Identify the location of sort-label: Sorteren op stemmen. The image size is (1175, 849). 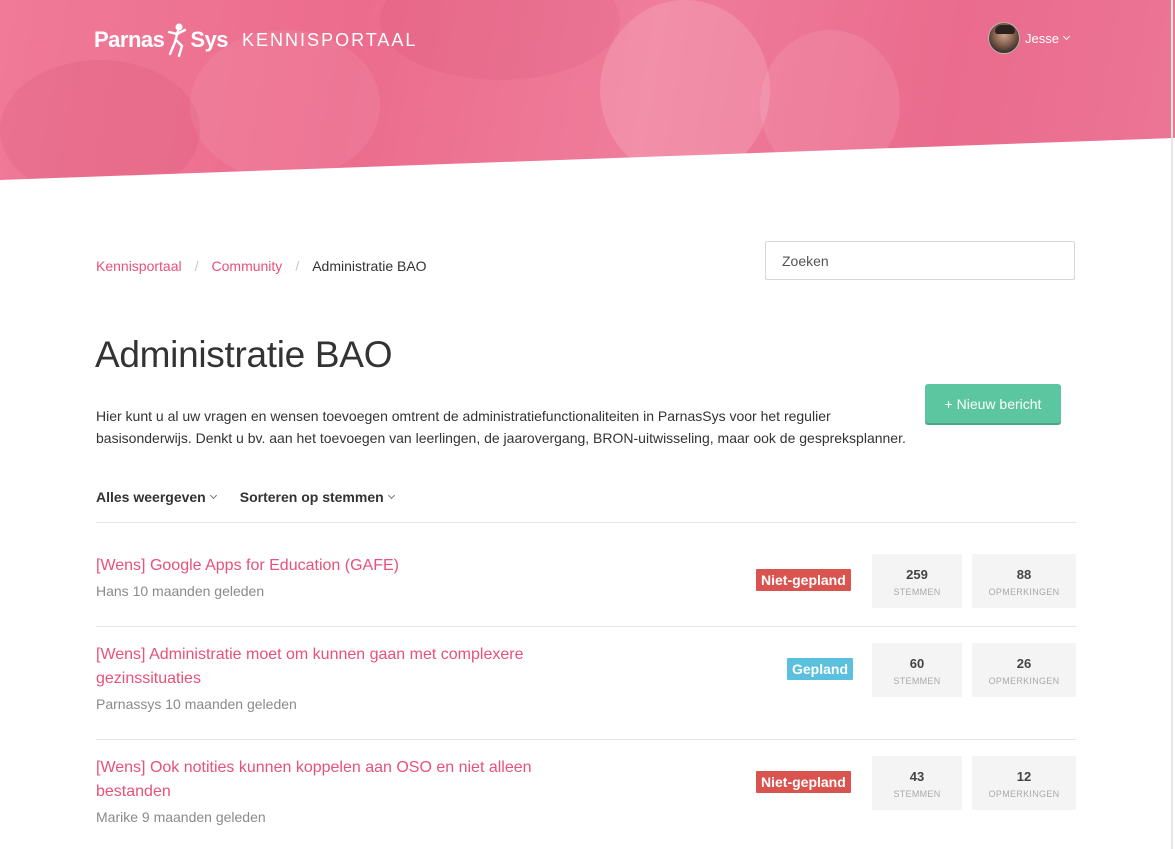
(311, 497).